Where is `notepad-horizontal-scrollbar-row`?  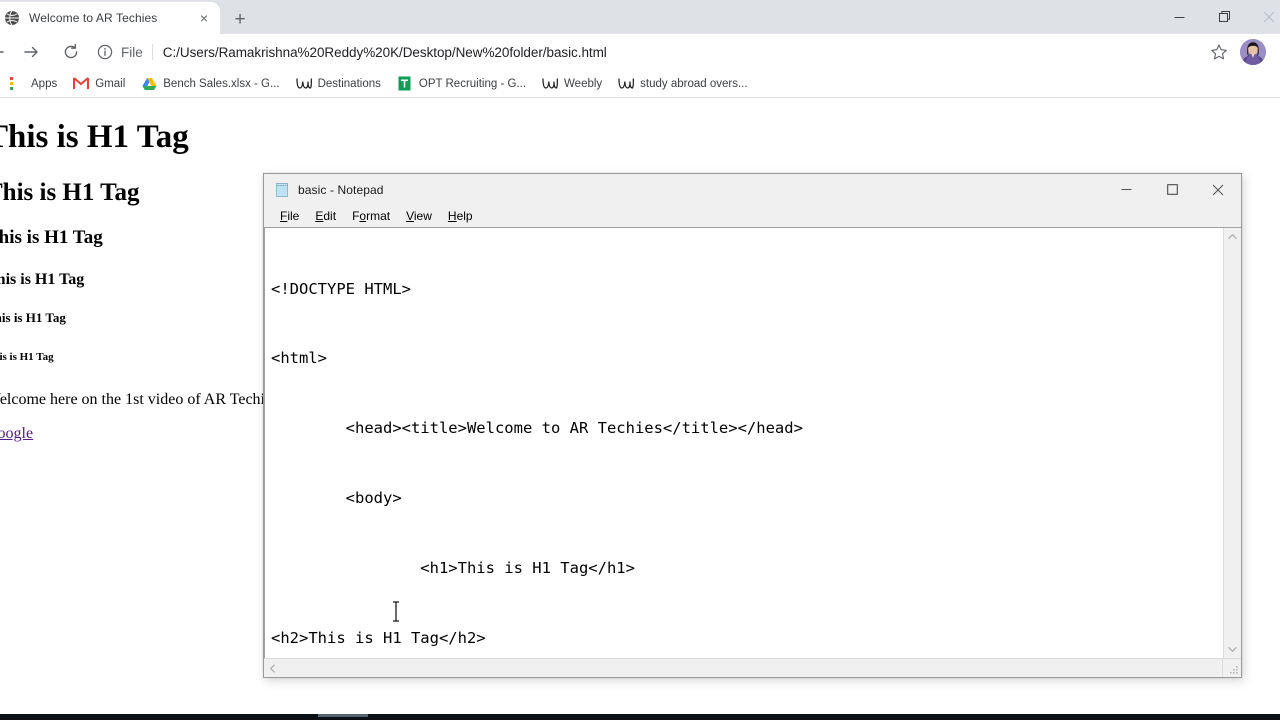
notepad-horizontal-scrollbar-row is located at coordinates (752, 667).